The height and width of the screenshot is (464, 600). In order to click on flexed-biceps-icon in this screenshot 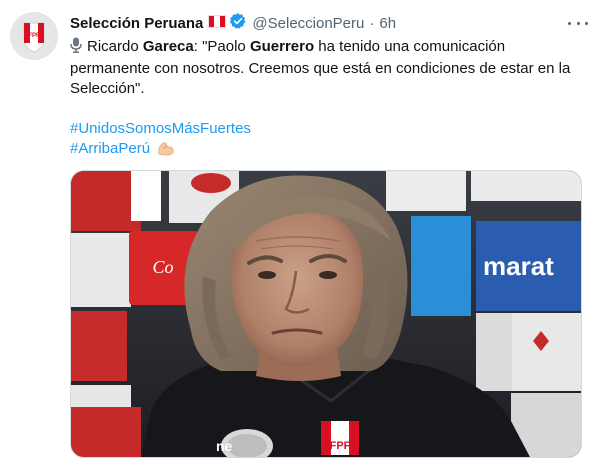, I will do `click(166, 151)`.